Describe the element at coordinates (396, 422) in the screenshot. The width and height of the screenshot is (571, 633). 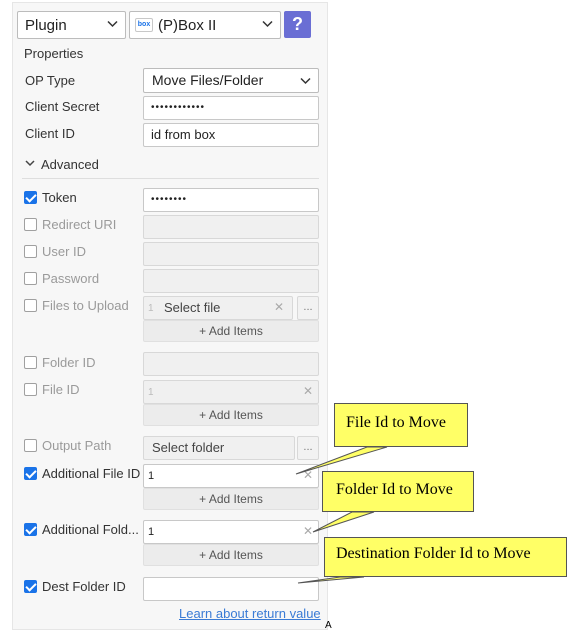
I see `callout-file-id-text: File Id to Move` at that location.